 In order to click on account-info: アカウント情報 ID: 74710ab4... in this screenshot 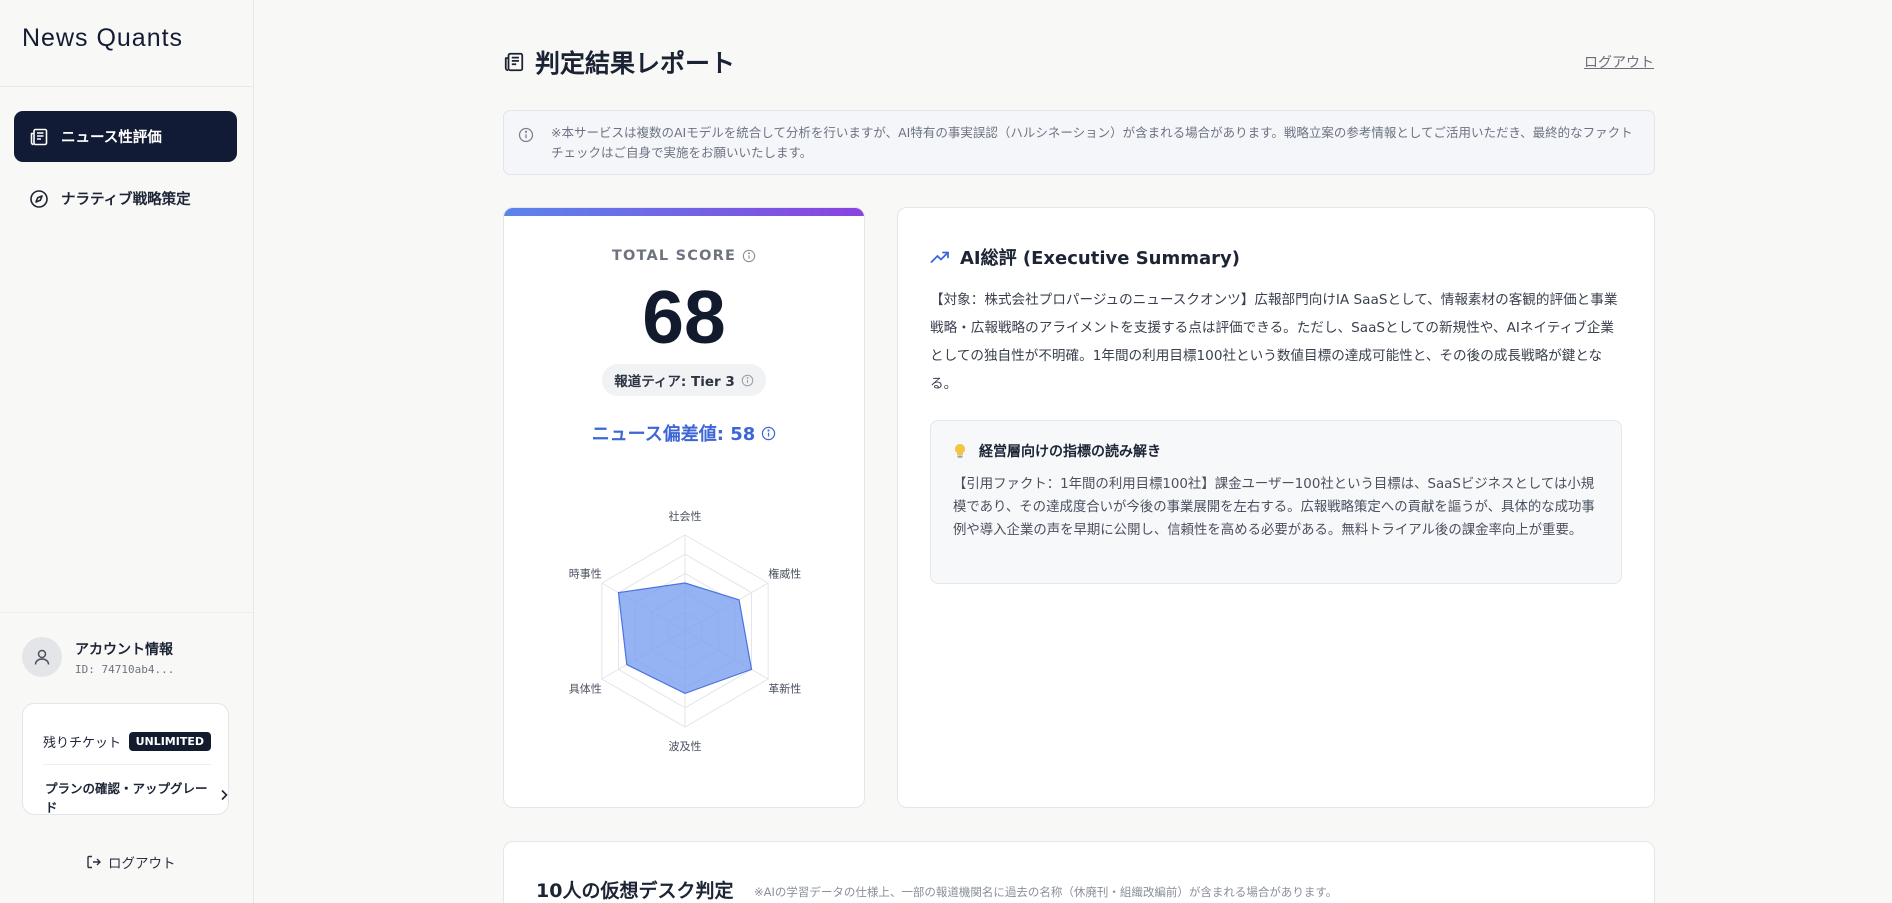, I will do `click(98, 657)`.